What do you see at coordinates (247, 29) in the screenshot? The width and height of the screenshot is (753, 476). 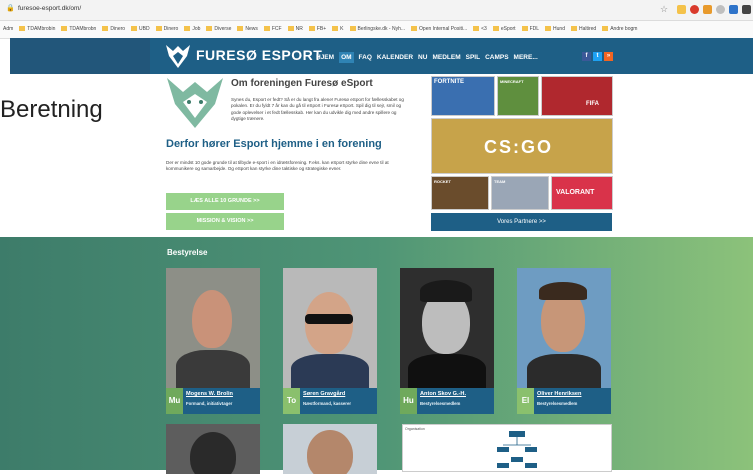 I see `bookmark-item: News` at bounding box center [247, 29].